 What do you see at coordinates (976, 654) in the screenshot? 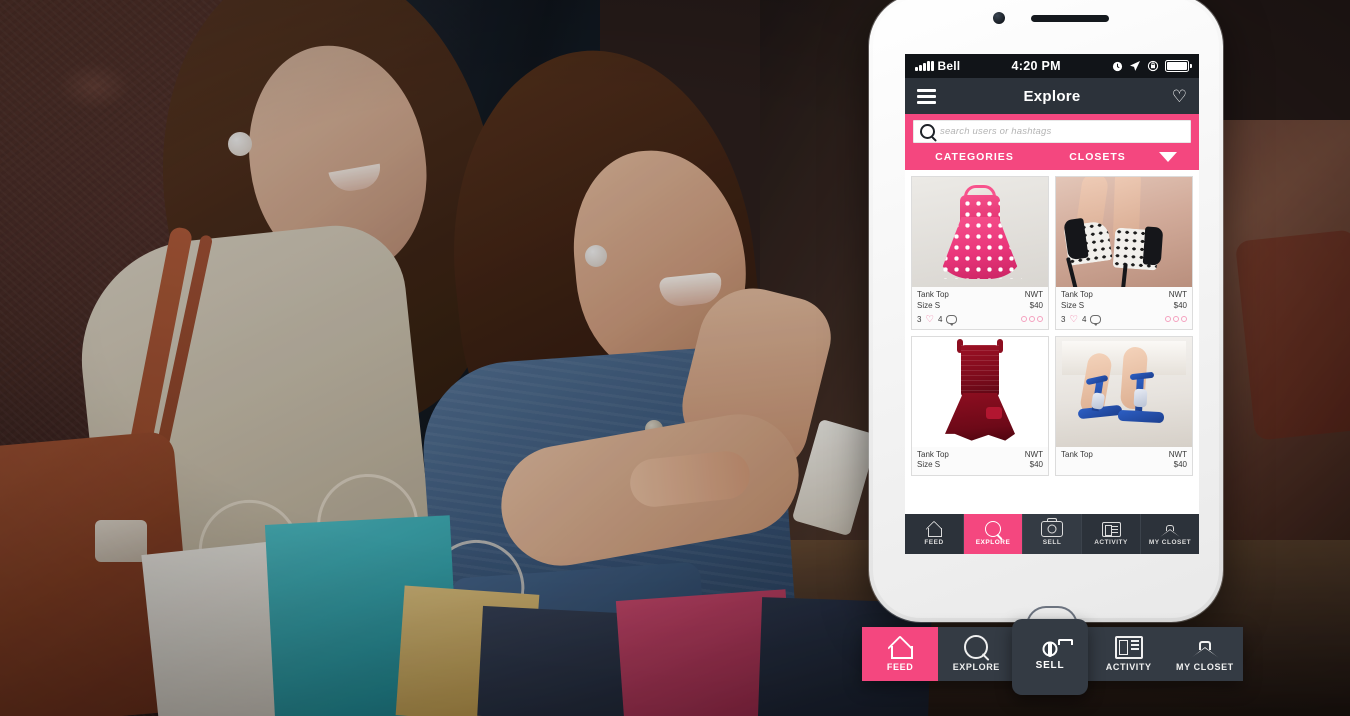
I see `nav-explore: EXPLORE` at bounding box center [976, 654].